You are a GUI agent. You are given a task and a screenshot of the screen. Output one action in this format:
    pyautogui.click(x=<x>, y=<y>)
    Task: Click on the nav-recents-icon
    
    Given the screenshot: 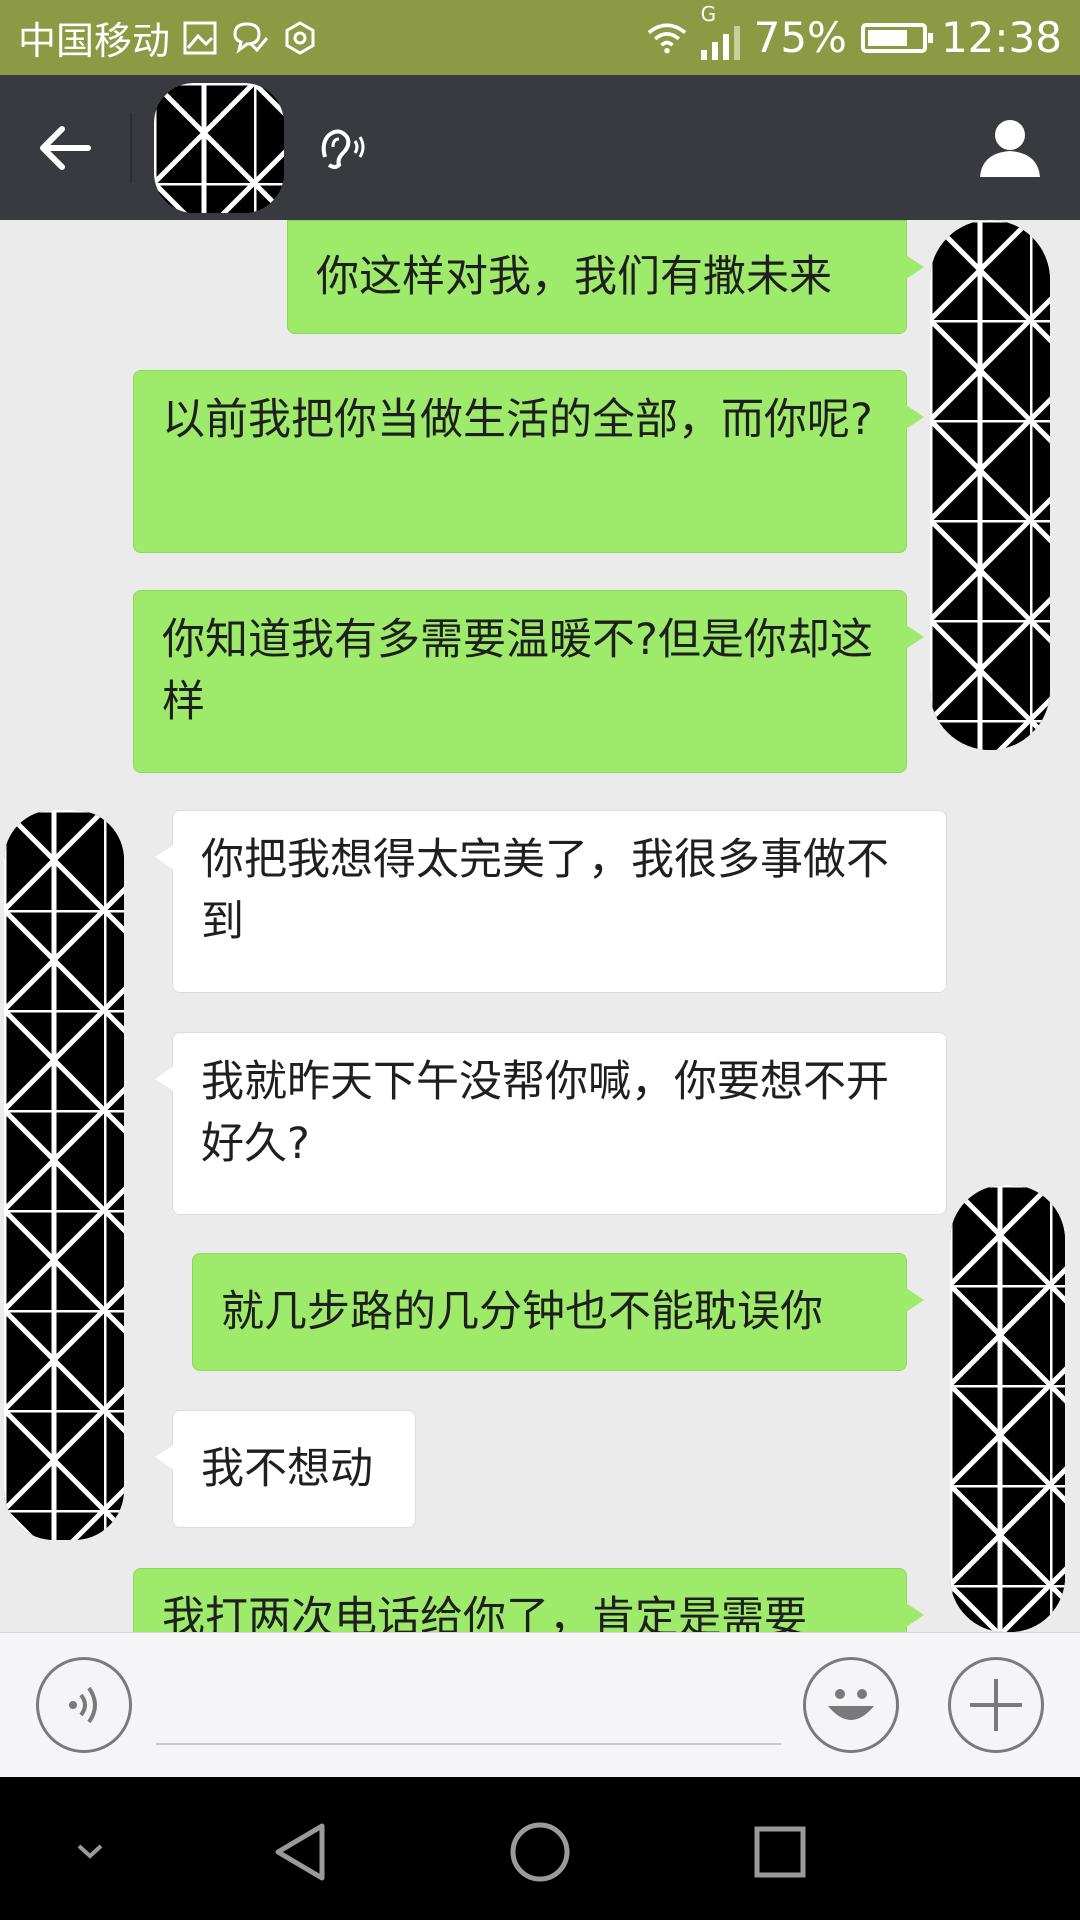 What is the action you would take?
    pyautogui.click(x=780, y=1852)
    